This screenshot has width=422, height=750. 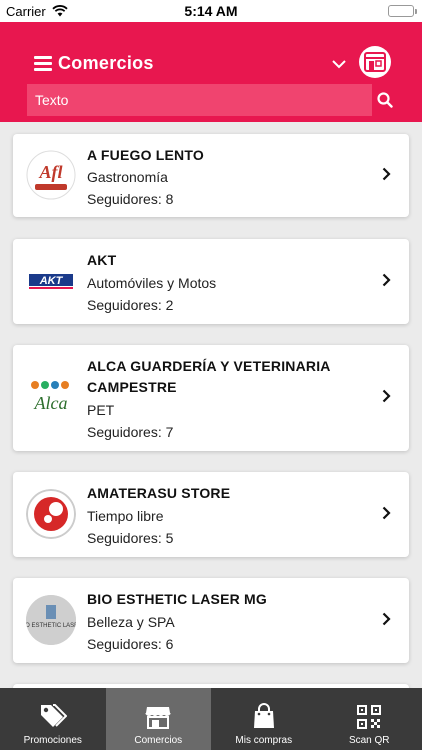 What do you see at coordinates (177, 599) in the screenshot?
I see `store-name: BIO ESTHETIC LASER MG` at bounding box center [177, 599].